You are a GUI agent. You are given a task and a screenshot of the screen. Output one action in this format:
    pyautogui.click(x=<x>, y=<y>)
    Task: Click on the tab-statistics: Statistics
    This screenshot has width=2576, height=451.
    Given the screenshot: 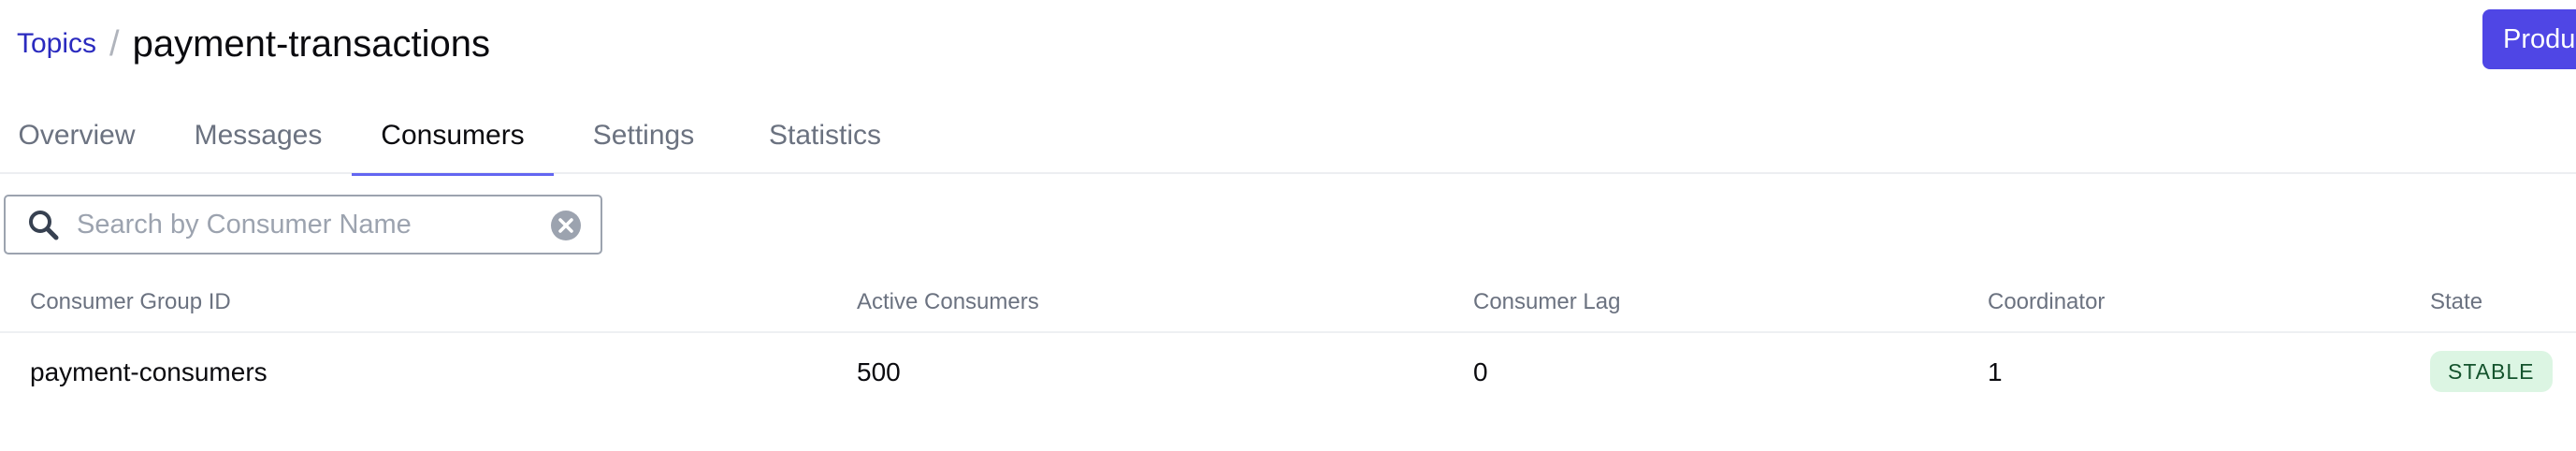 What is the action you would take?
    pyautogui.click(x=825, y=138)
    